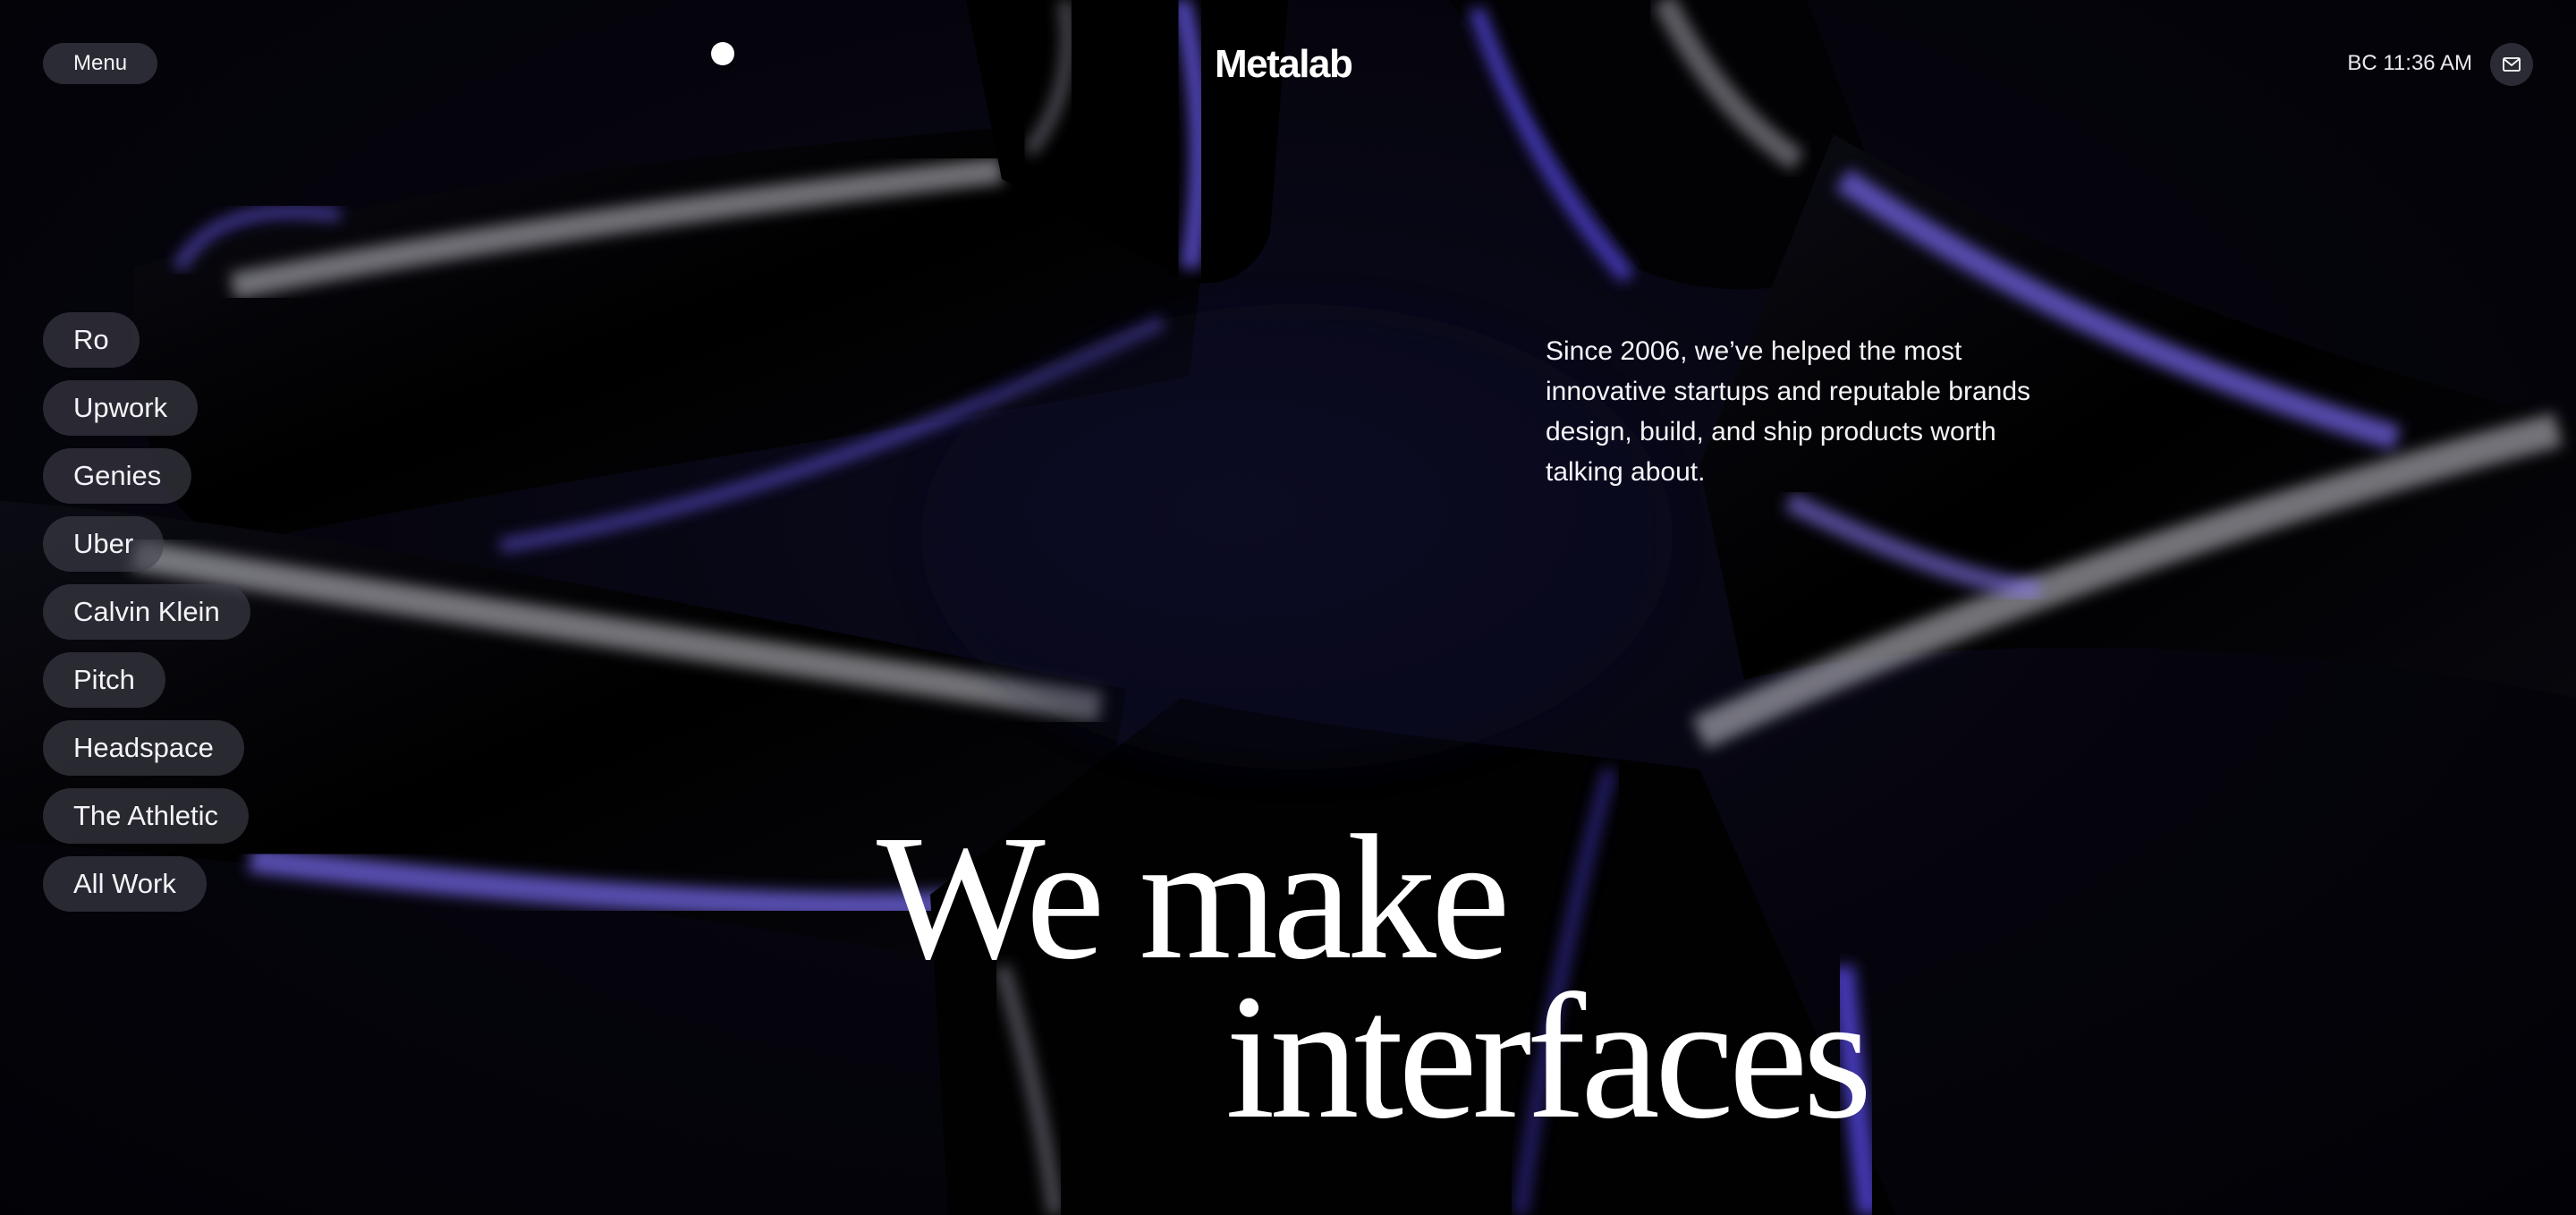 The image size is (2576, 1215). What do you see at coordinates (722, 54) in the screenshot?
I see `cursor-dot` at bounding box center [722, 54].